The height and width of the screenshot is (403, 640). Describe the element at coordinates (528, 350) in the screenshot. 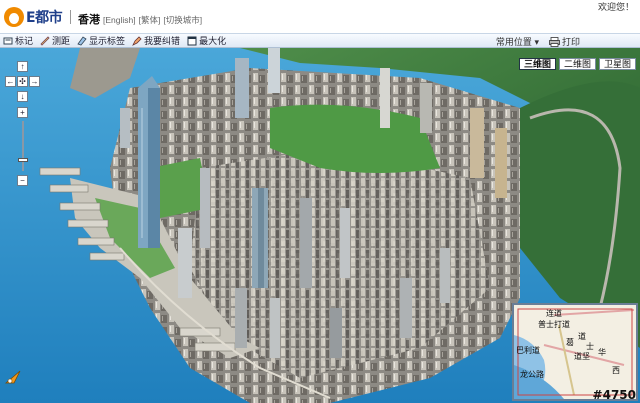

I see `minimap-label: 巴利道` at that location.